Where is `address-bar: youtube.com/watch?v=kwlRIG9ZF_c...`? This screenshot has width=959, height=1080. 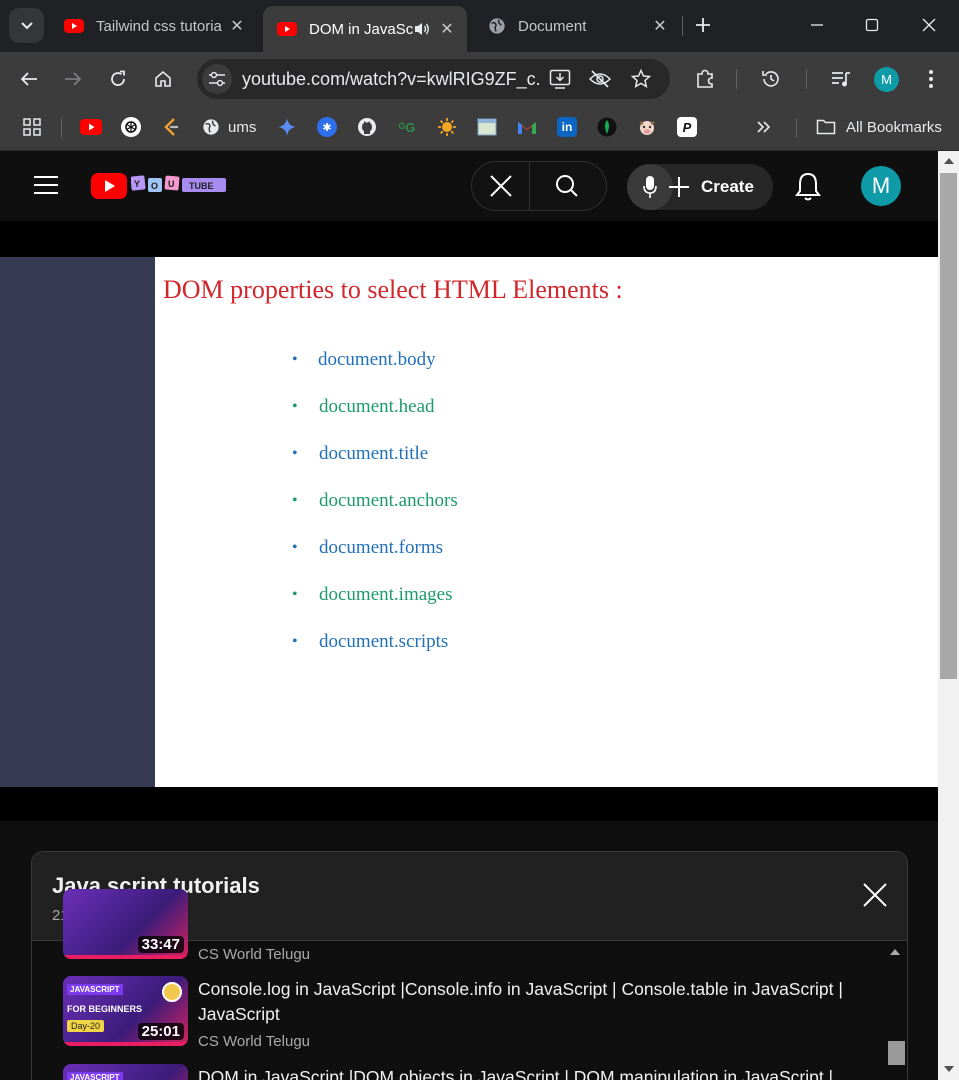
address-bar: youtube.com/watch?v=kwlRIG9ZF_c... is located at coordinates (433, 79).